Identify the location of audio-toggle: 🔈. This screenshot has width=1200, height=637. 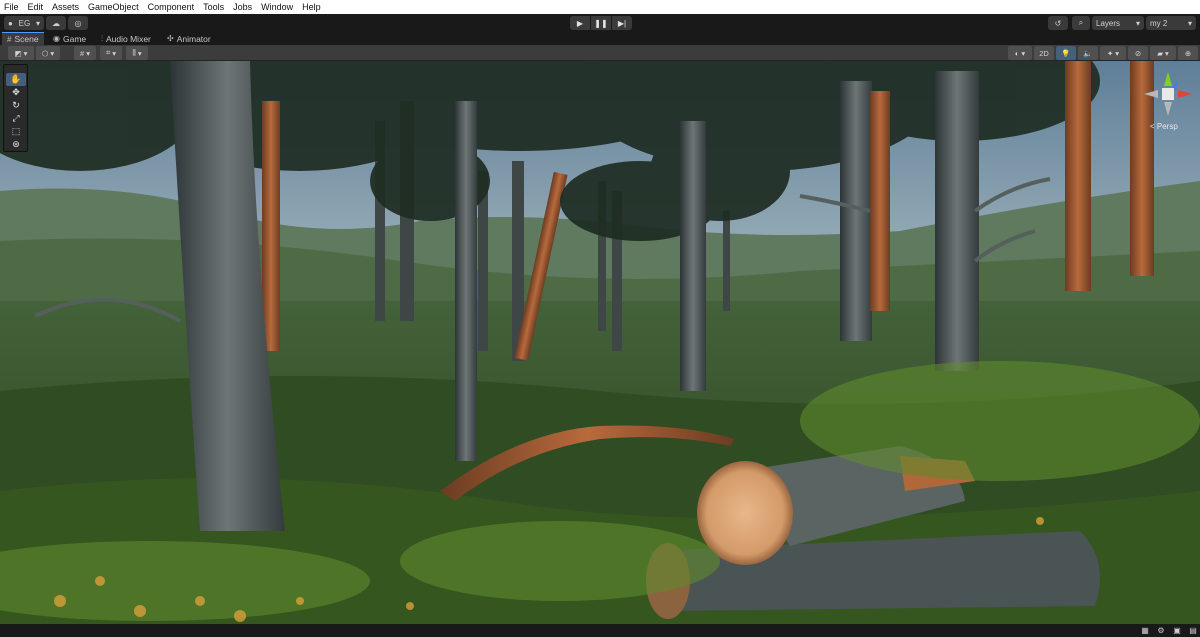
(1088, 53).